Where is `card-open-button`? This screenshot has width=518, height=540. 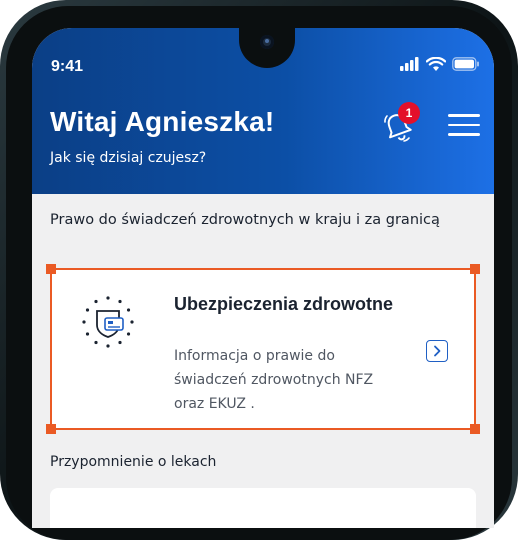 card-open-button is located at coordinates (437, 351).